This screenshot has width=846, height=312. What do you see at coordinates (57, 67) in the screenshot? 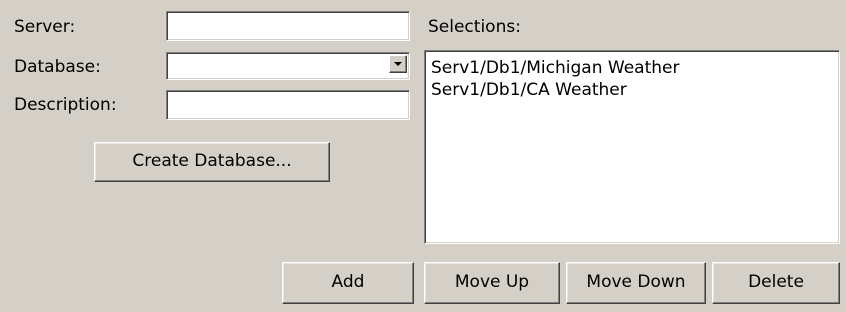
I see `database-label: Database:` at bounding box center [57, 67].